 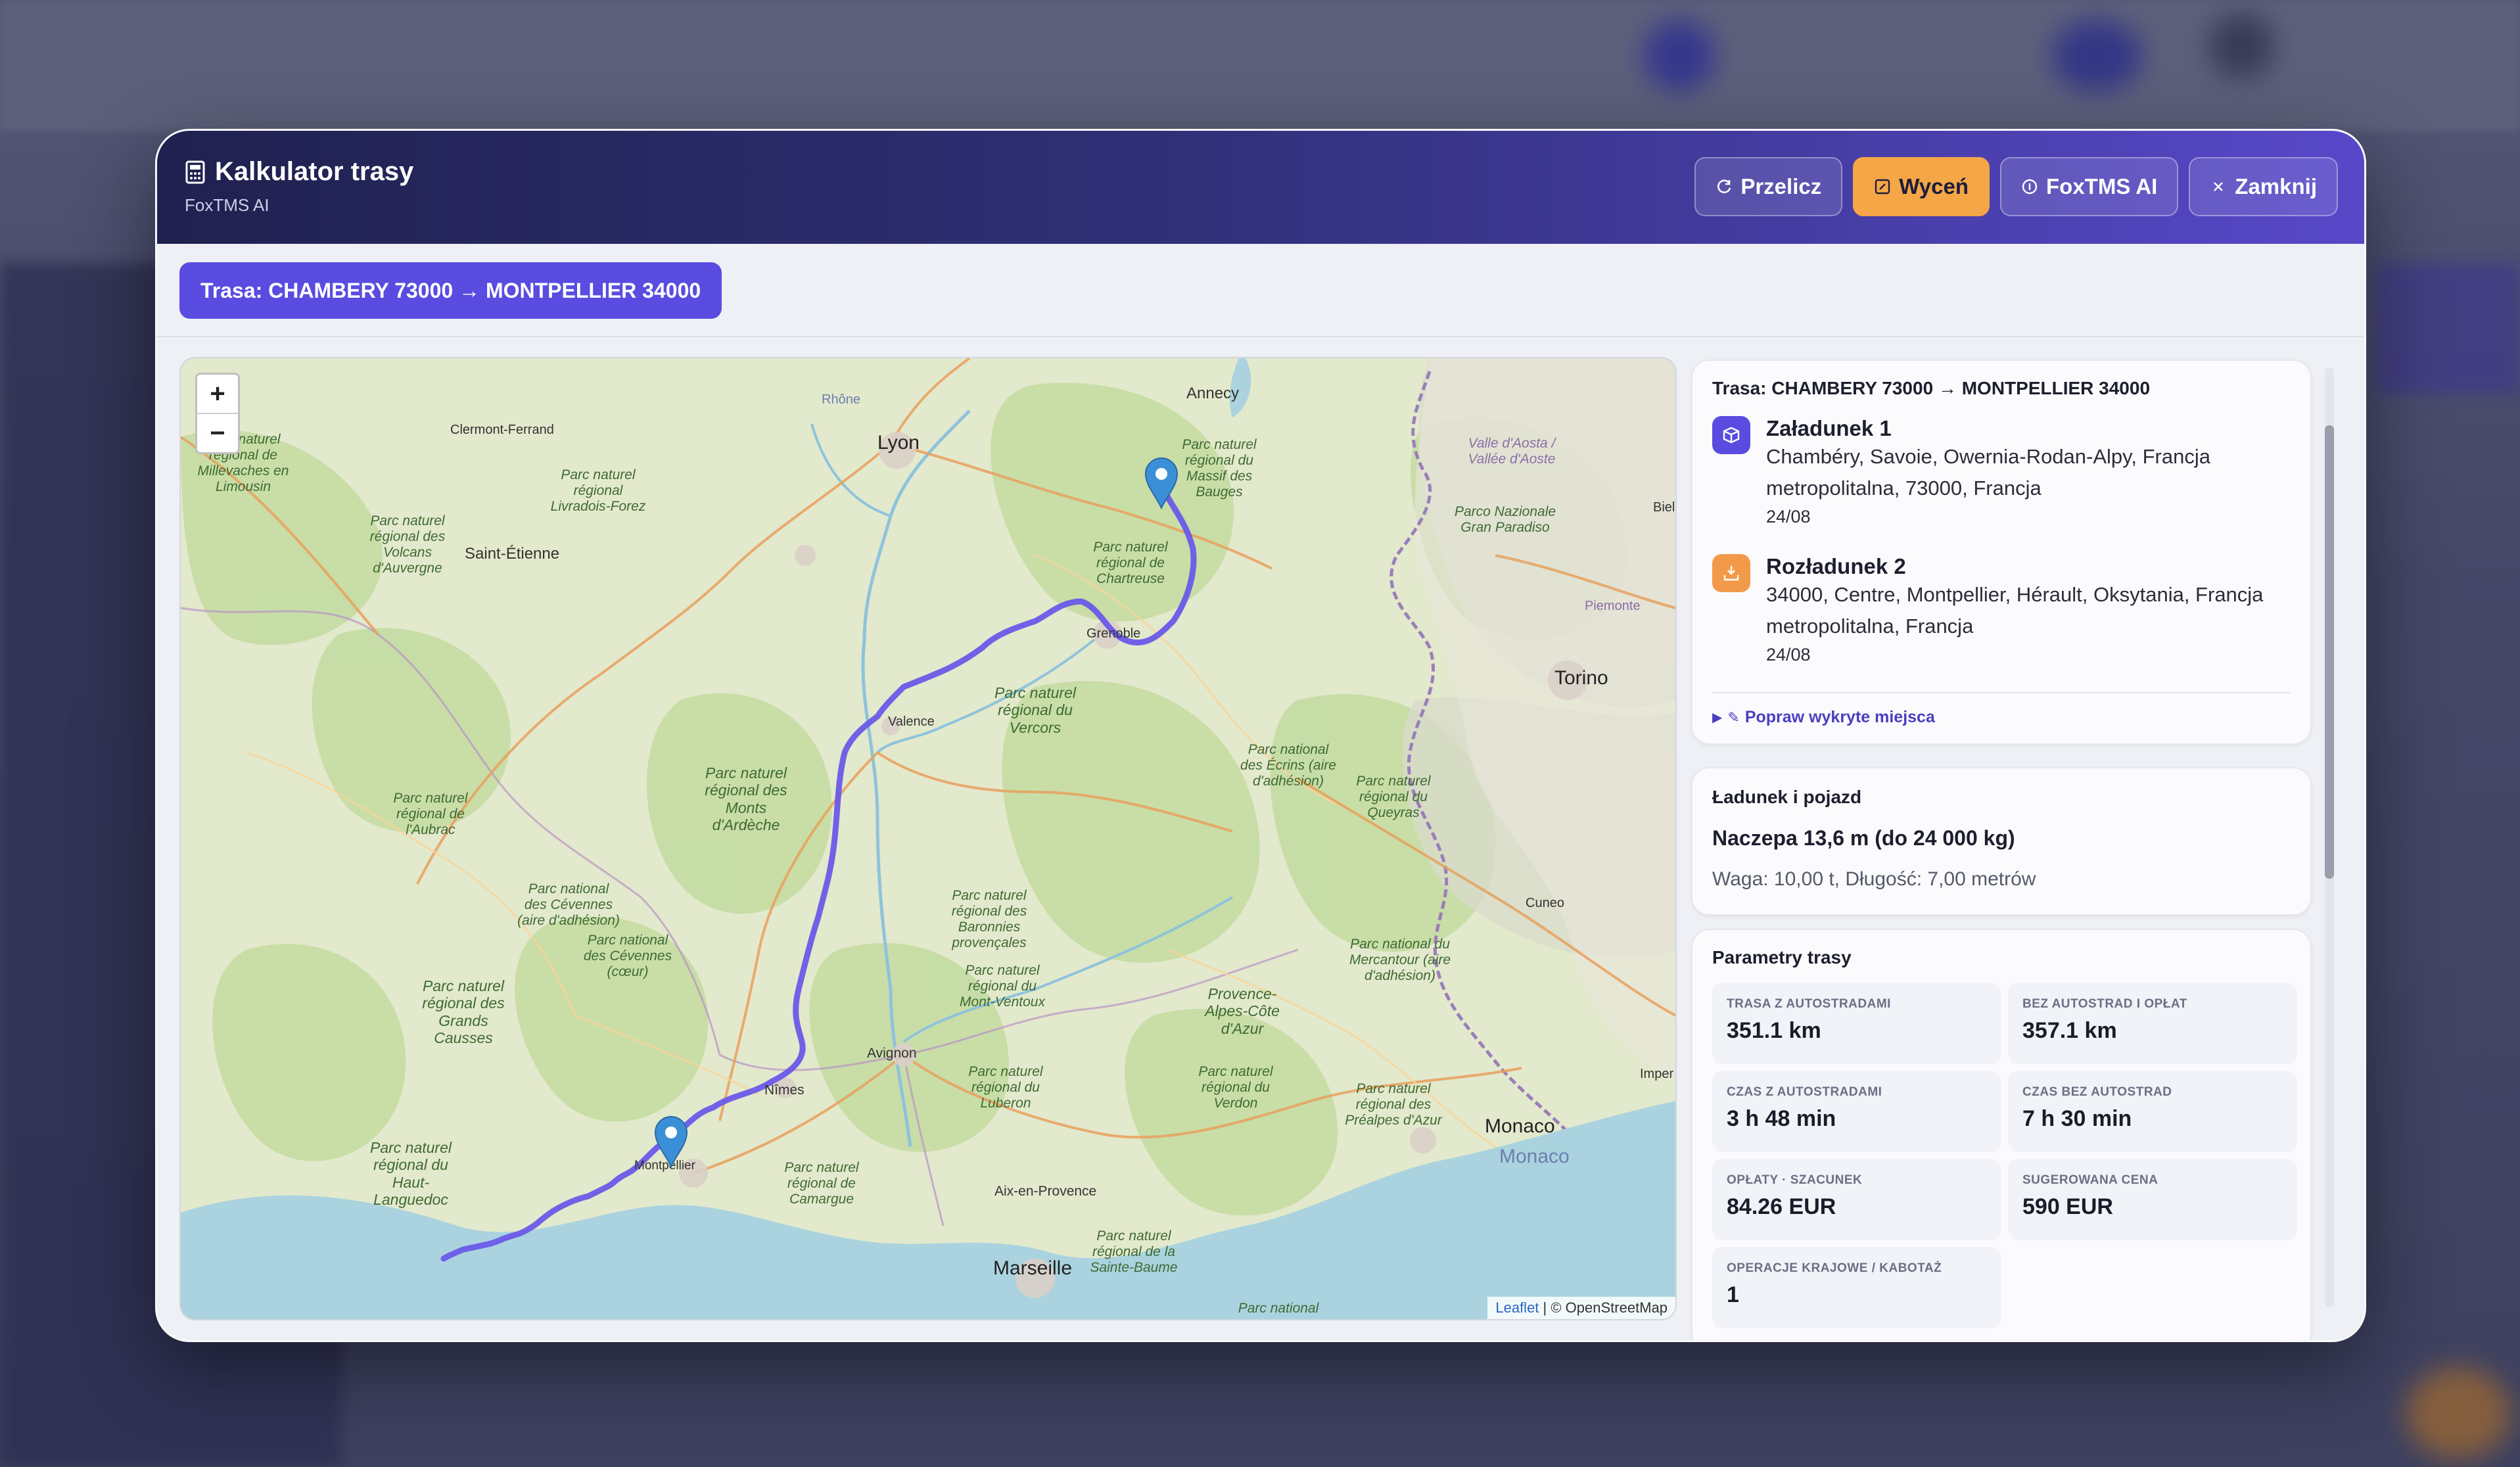 I want to click on map-park-label: Parc national des Cévennes (cœur), so click(x=627, y=956).